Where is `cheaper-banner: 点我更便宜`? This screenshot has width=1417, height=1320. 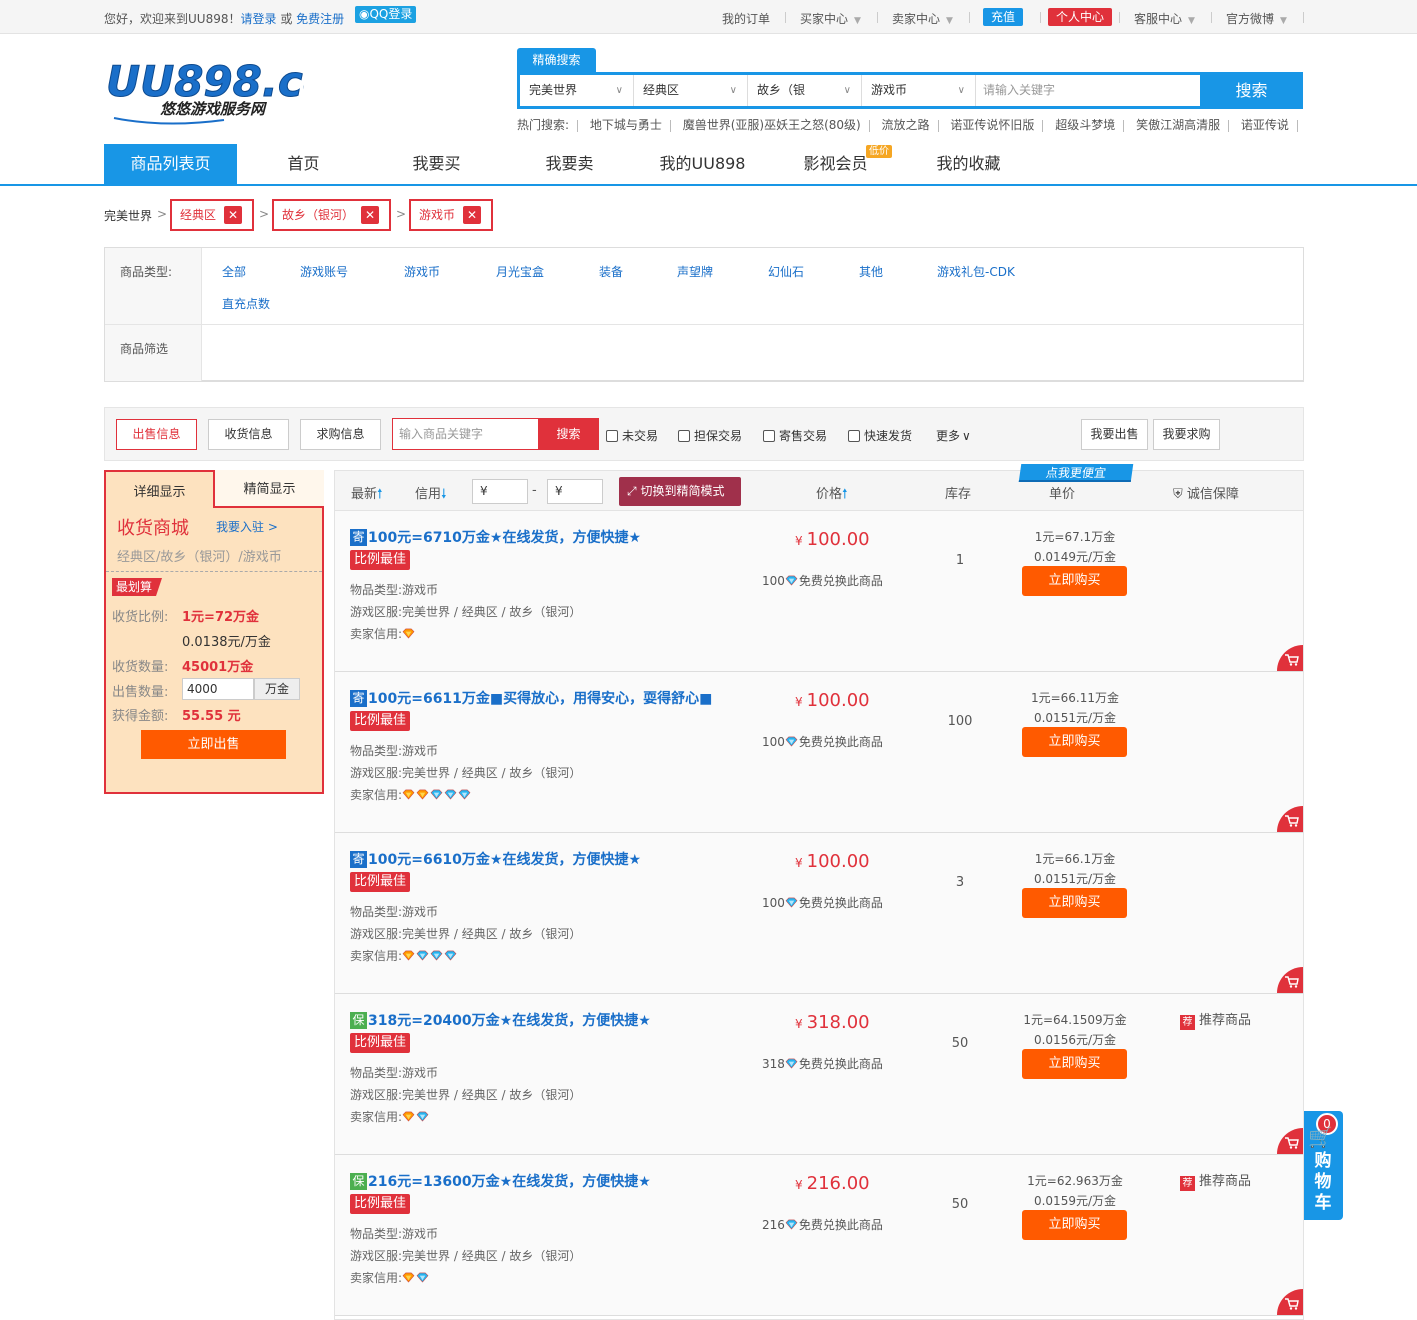 cheaper-banner: 点我更便宜 is located at coordinates (1076, 473).